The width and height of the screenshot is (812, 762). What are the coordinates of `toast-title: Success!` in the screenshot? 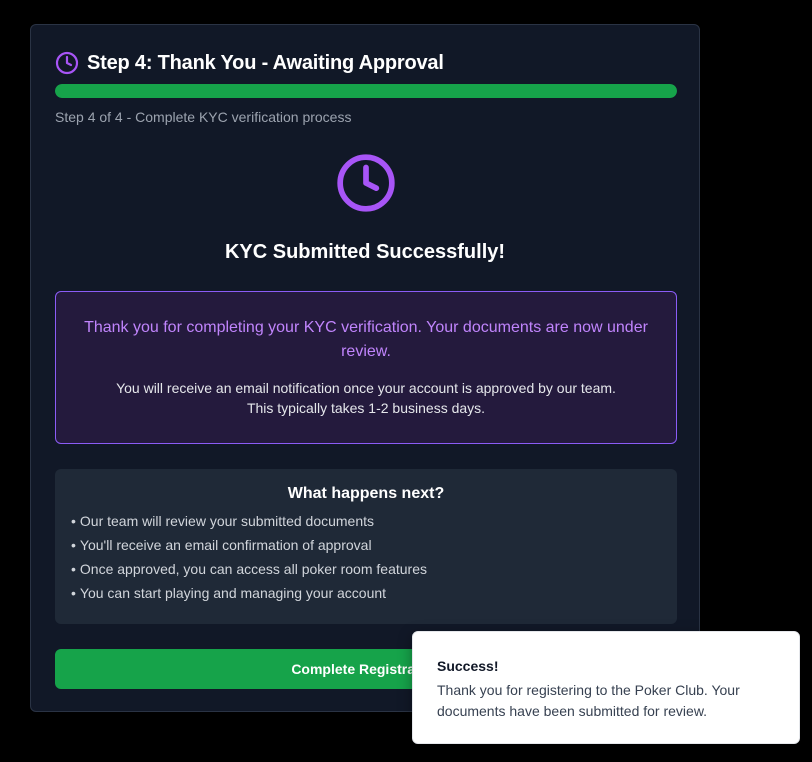 It's located at (468, 666).